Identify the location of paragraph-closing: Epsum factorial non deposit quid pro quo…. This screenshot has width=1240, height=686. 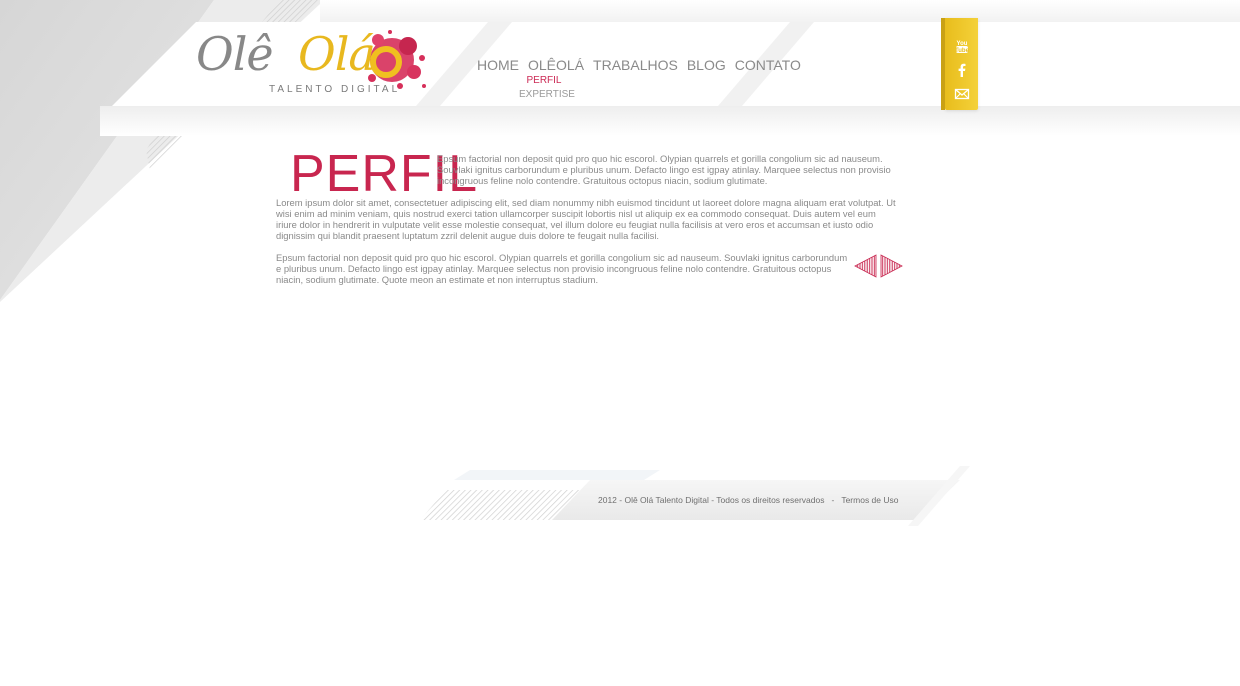
(562, 268).